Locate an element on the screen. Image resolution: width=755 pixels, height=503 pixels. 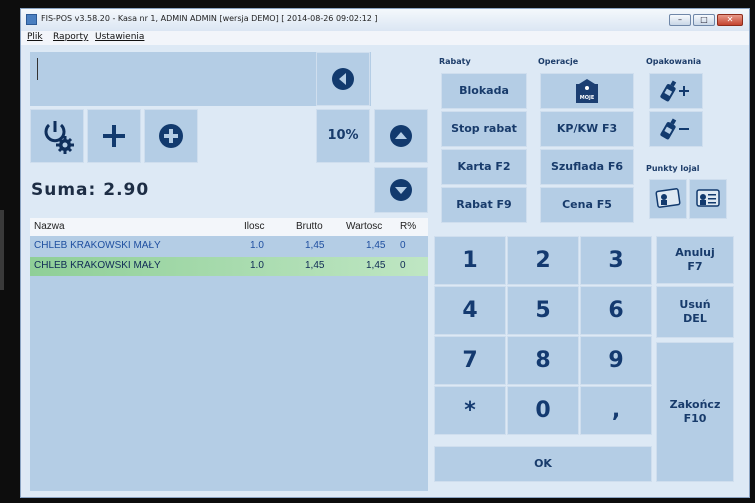
maximize-button: □ is located at coordinates (704, 20).